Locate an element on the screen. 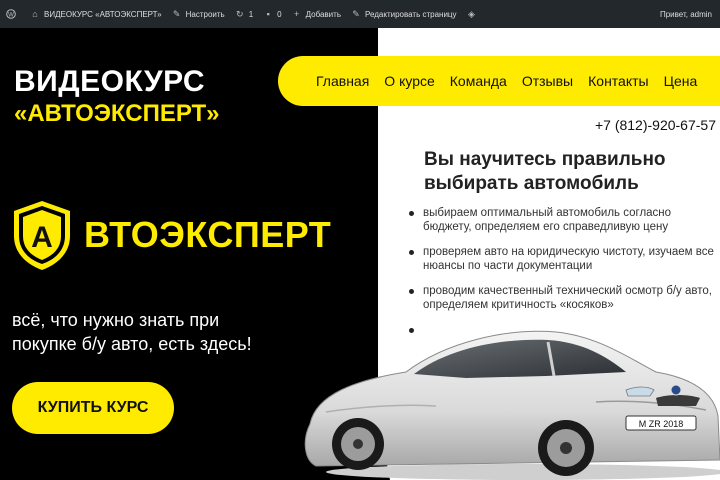 The width and height of the screenshot is (720, 480). hero-subtitle: «АВТОЭКСПЕРТ» is located at coordinates (117, 113).